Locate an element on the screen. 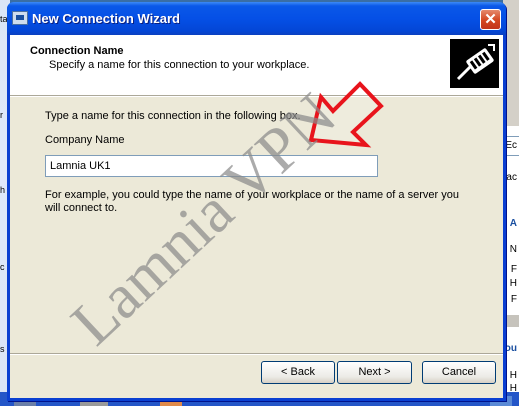 This screenshot has height=406, width=519. background-right-text: Ec is located at coordinates (511, 145).